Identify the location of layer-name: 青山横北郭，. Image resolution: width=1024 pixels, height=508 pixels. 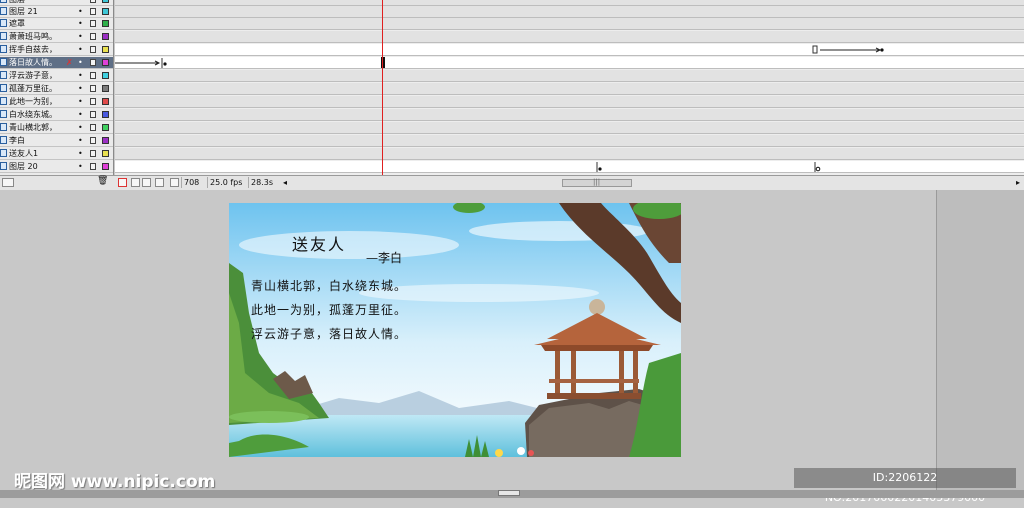
(33, 127).